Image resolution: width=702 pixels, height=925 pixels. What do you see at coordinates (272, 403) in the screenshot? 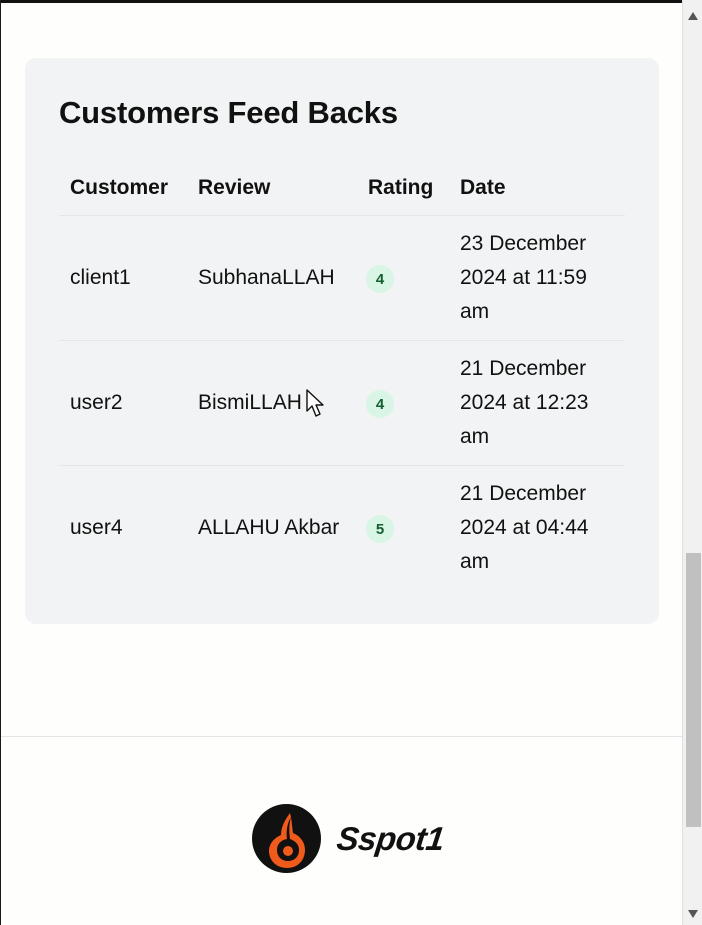
I see `review-cell: BismiLLAH` at bounding box center [272, 403].